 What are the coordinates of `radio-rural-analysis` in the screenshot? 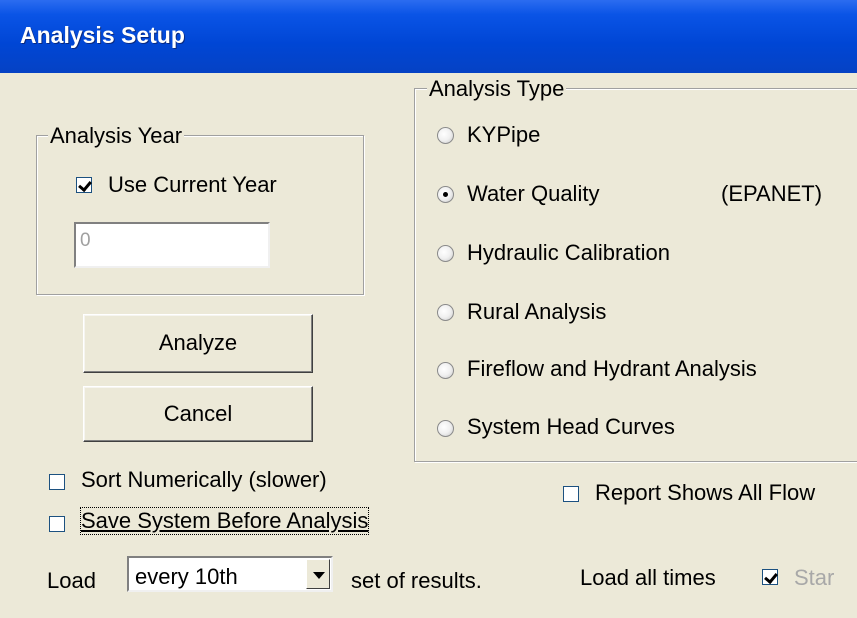 It's located at (445, 312).